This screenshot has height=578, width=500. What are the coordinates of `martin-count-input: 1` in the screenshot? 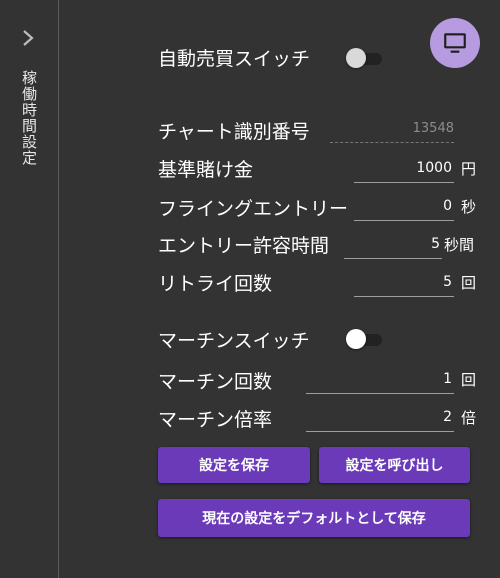 It's located at (380, 379).